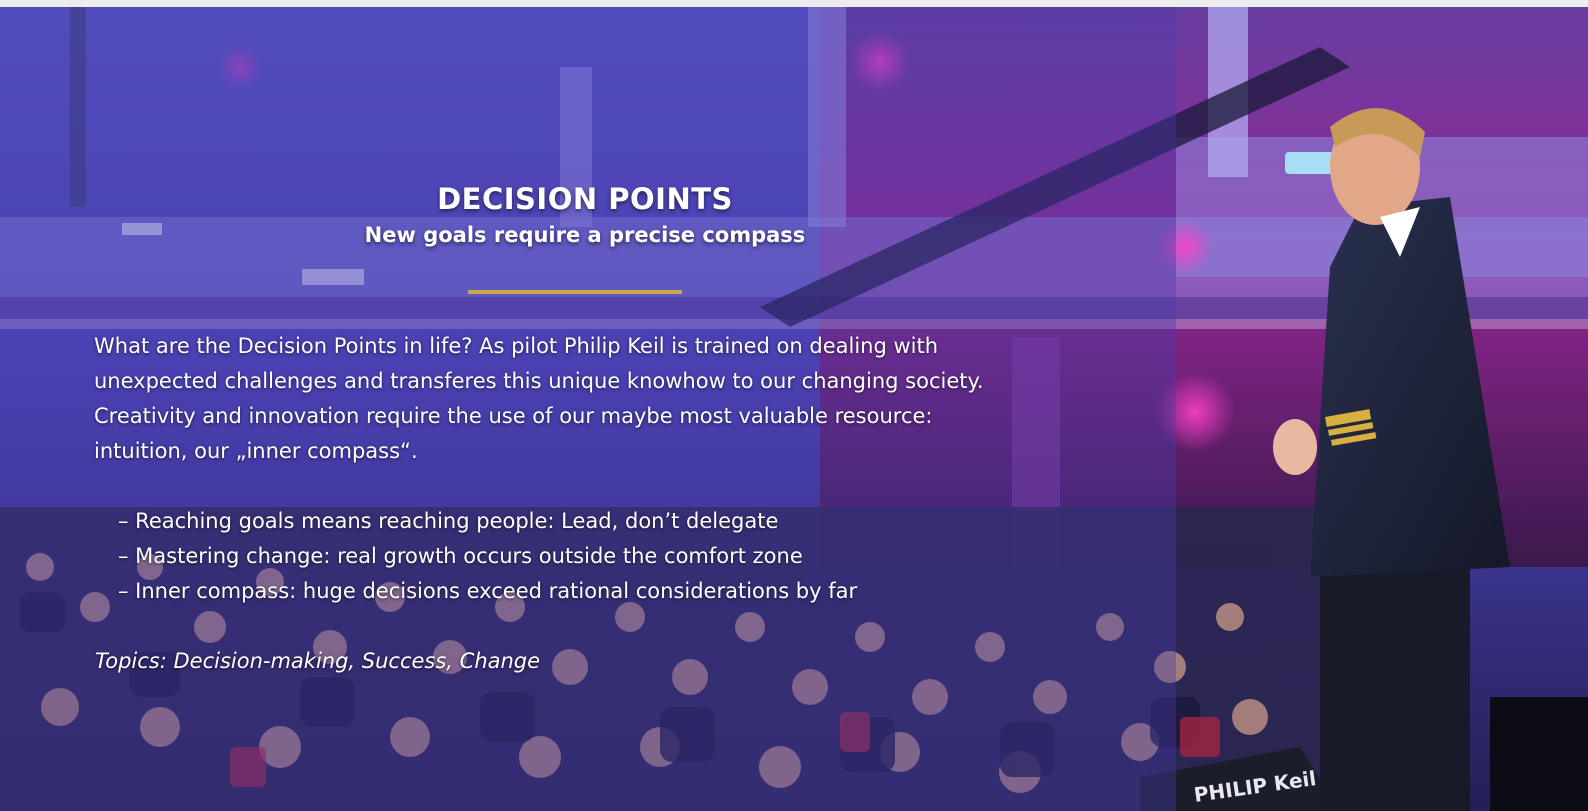 This screenshot has height=811, width=1588. What do you see at coordinates (794, 3) in the screenshot?
I see `top-strip` at bounding box center [794, 3].